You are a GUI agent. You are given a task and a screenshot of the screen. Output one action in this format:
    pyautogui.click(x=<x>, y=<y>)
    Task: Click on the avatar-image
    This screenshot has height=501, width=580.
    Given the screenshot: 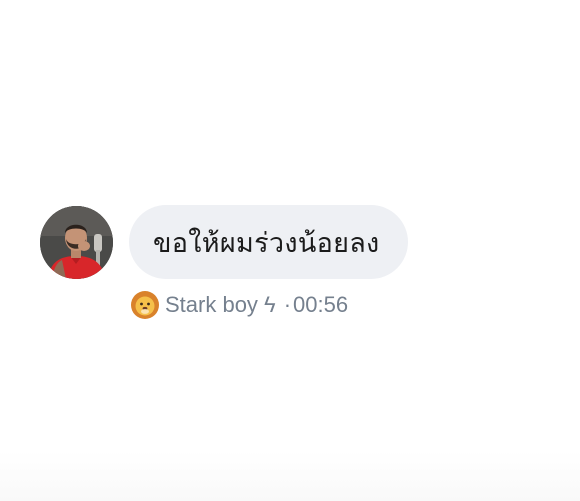 What is the action you would take?
    pyautogui.click(x=76, y=242)
    